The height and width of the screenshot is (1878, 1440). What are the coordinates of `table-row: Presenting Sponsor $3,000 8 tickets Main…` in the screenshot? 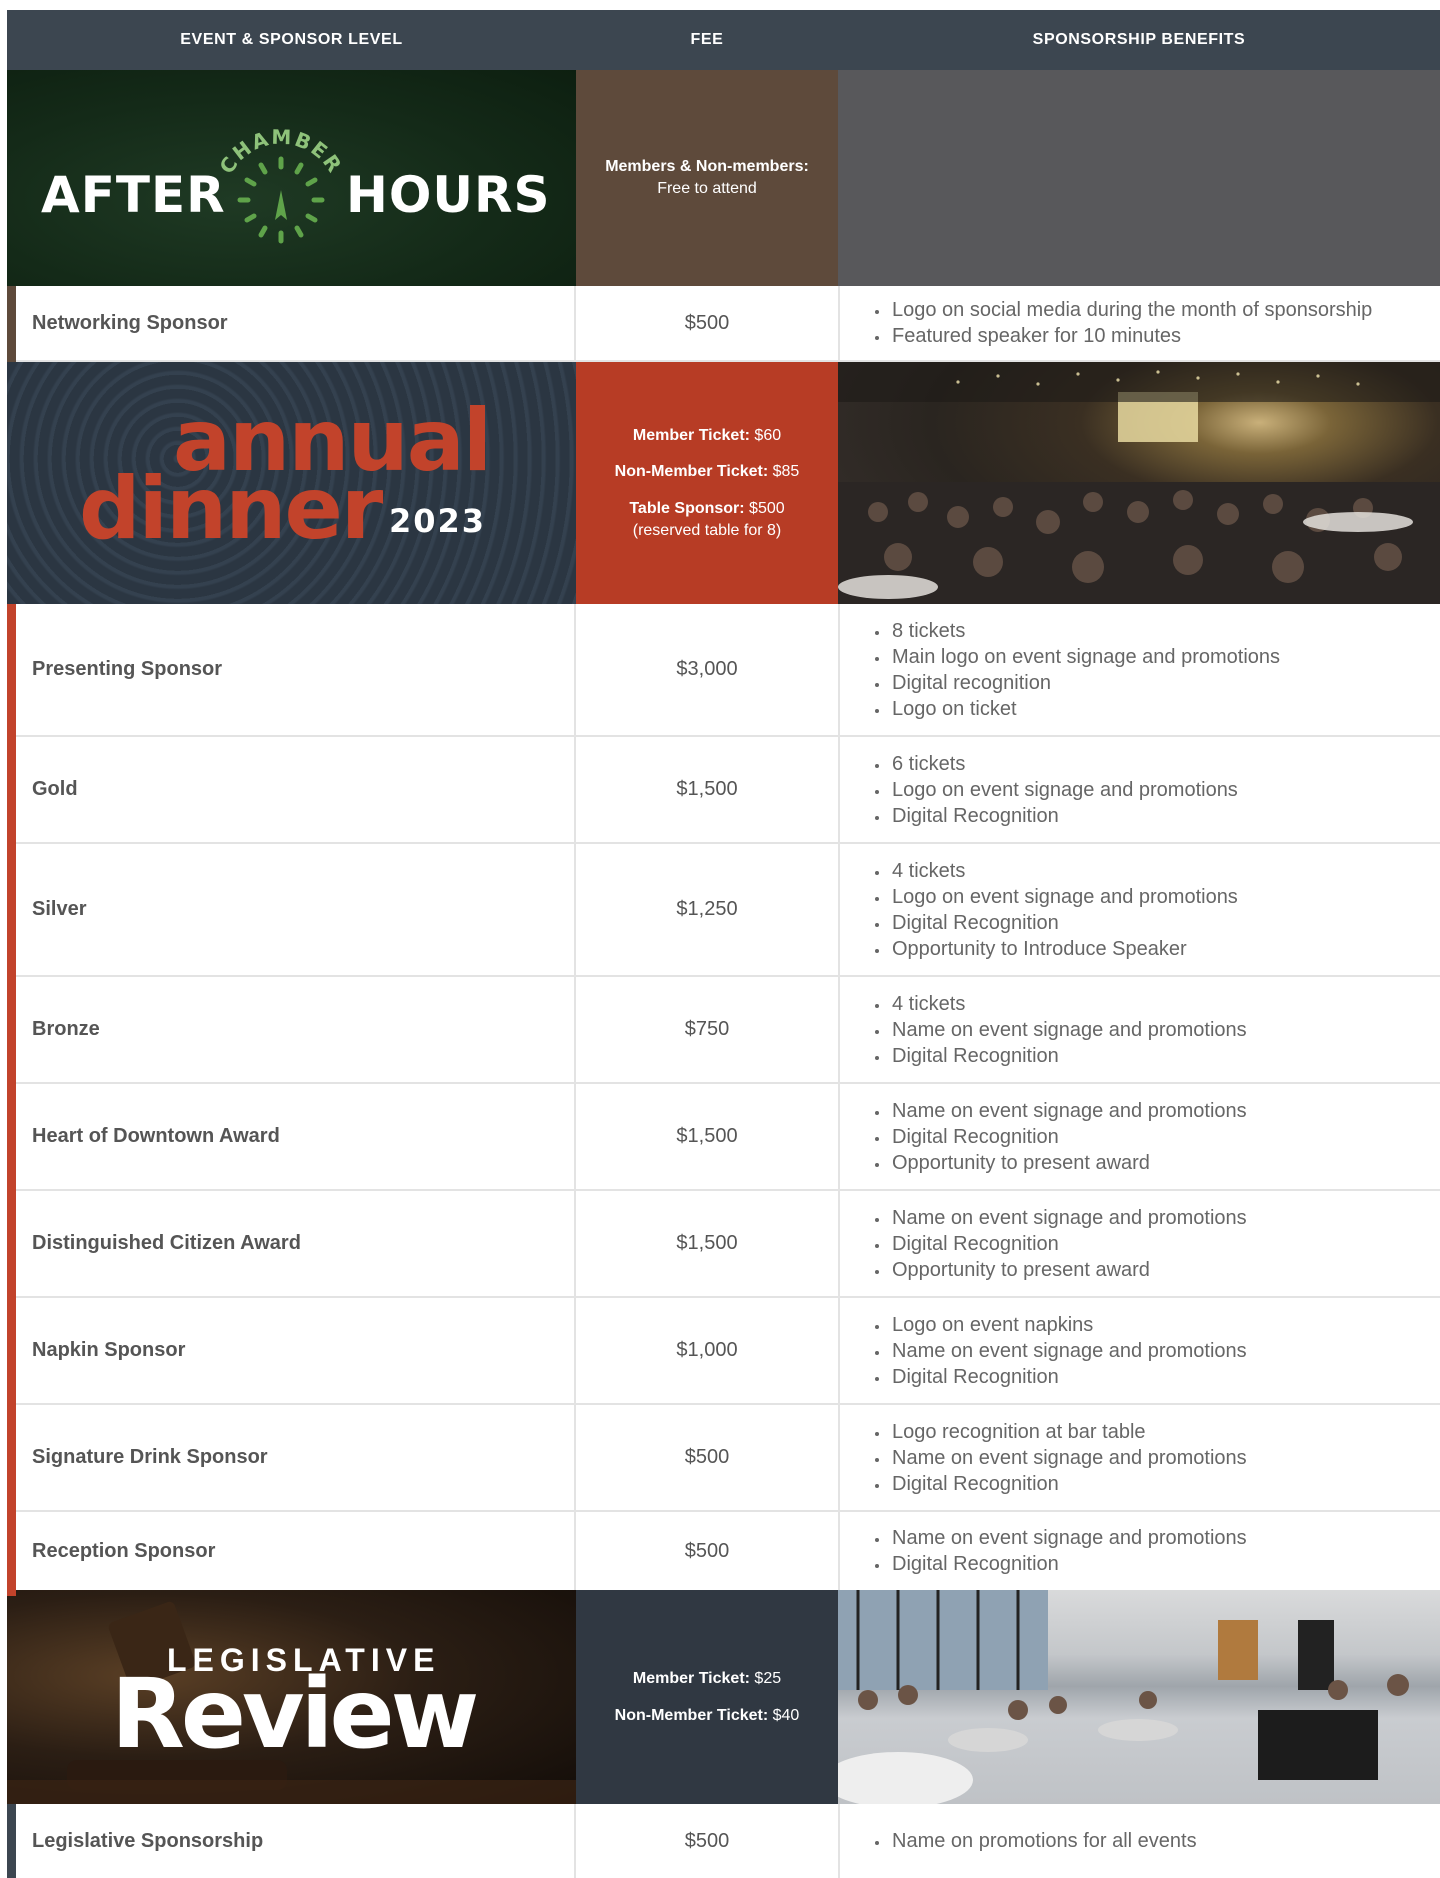 It's located at (723, 670).